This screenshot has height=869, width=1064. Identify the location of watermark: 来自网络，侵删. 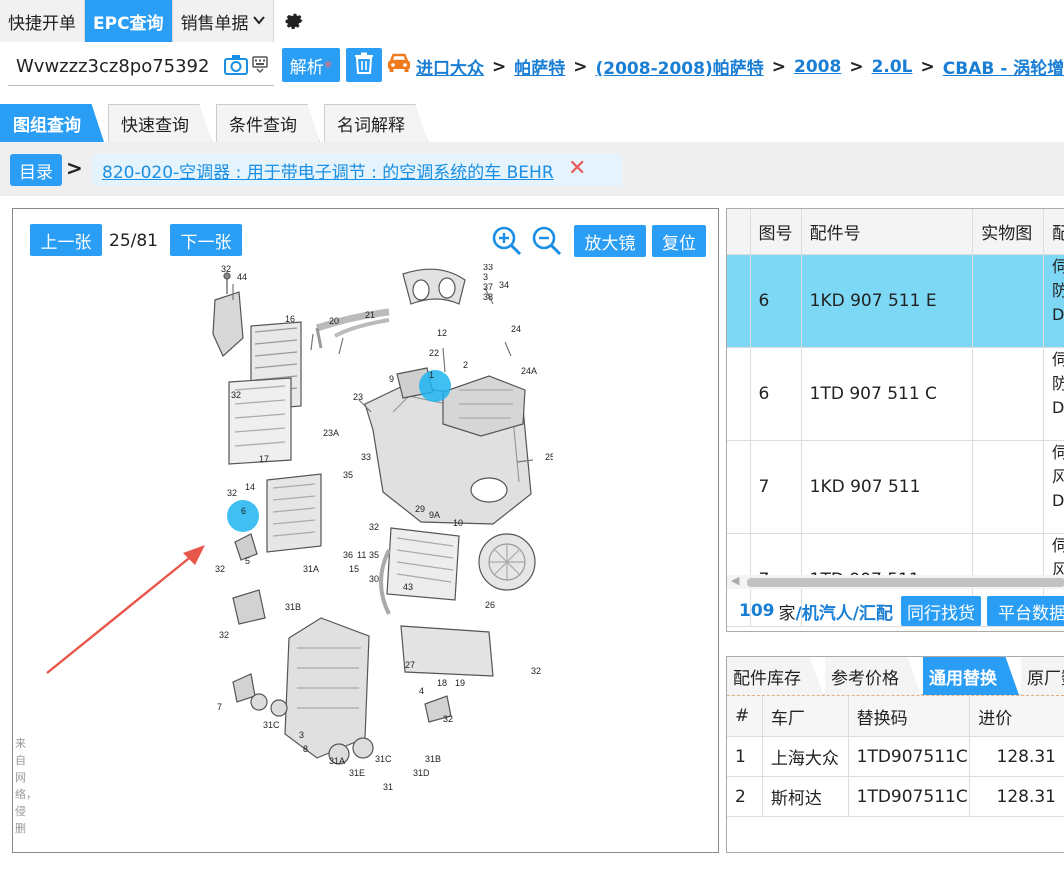
(26, 786).